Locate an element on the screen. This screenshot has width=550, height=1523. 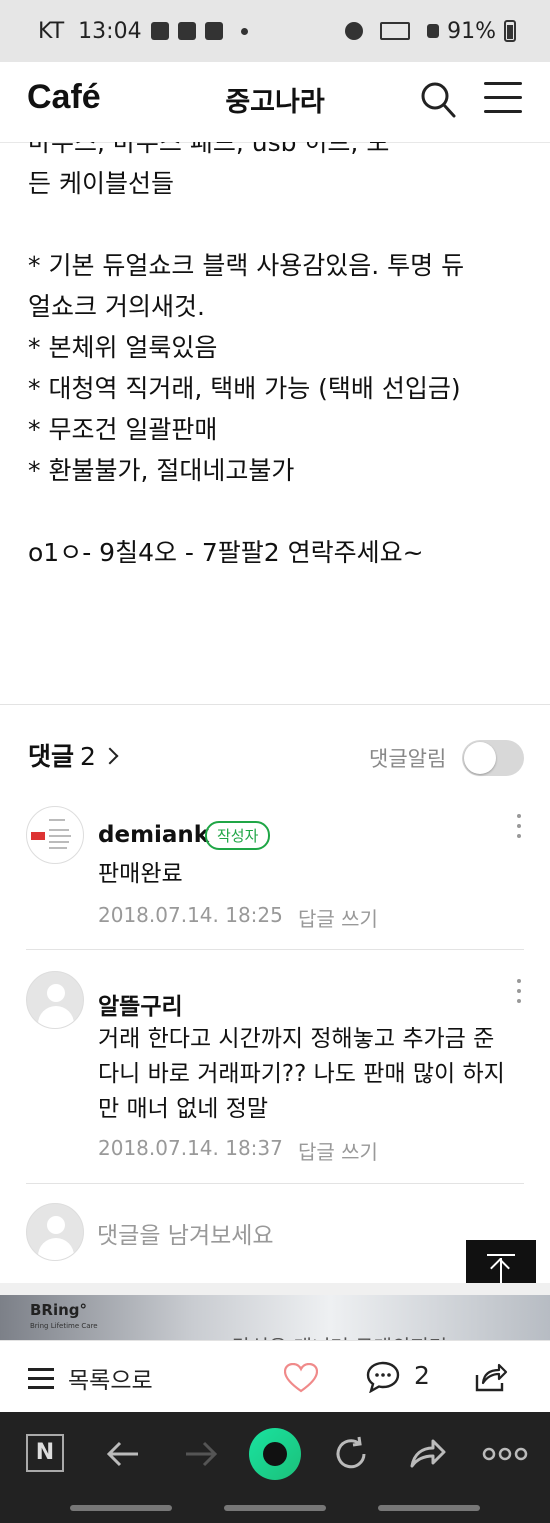
more-notifications-icon is located at coordinates (244, 31).